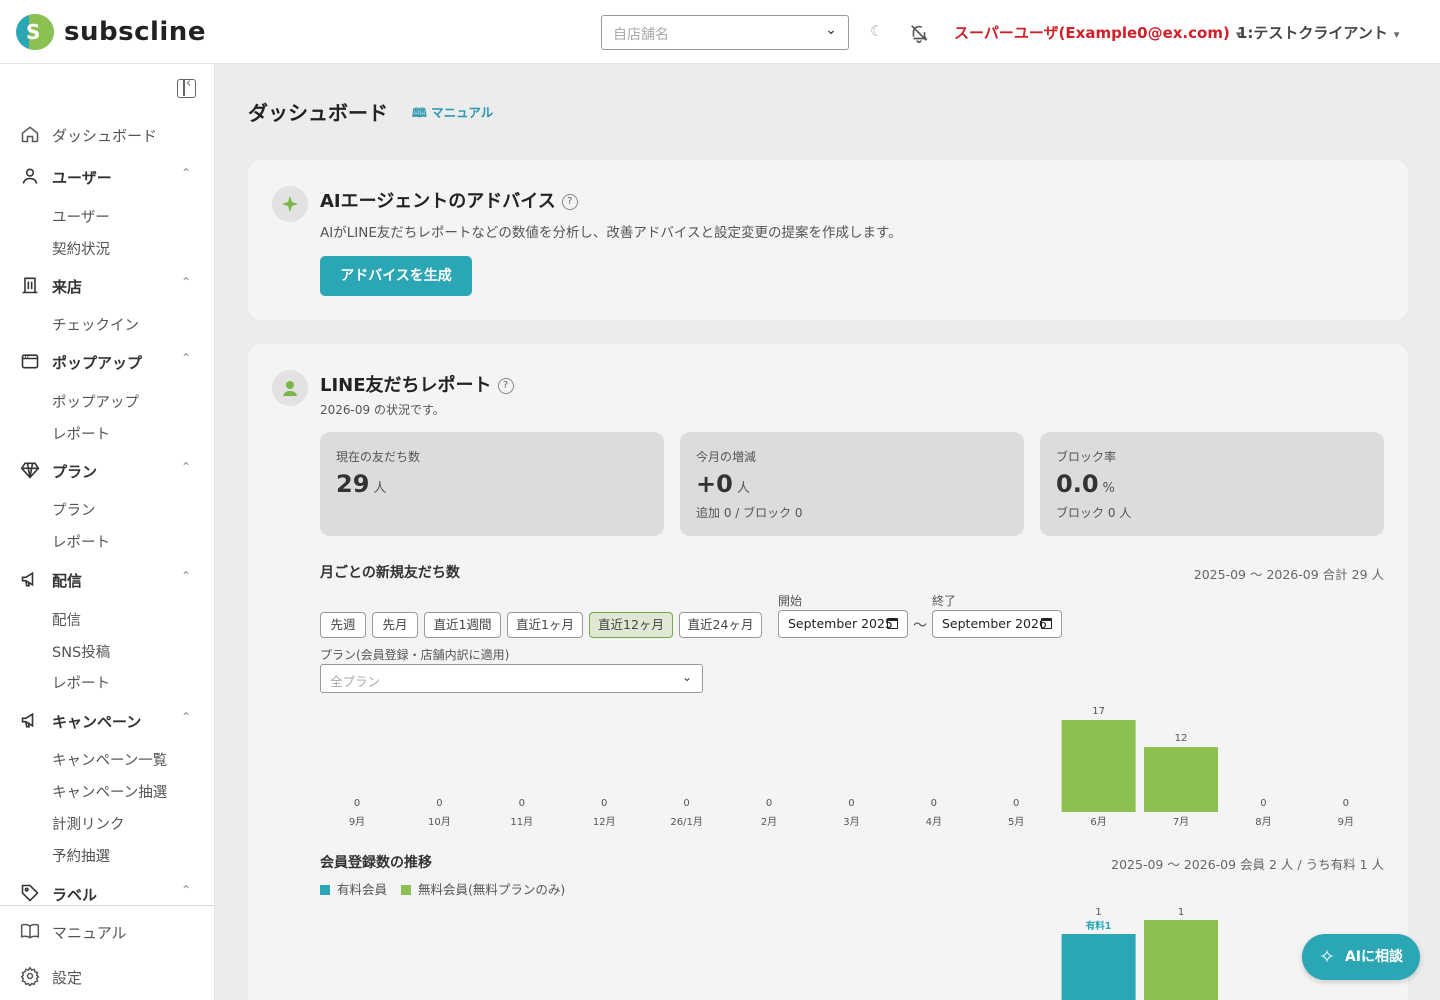 This screenshot has height=1000, width=1440. What do you see at coordinates (1099, 926) in the screenshot?
I see `paid-label: 有料1` at bounding box center [1099, 926].